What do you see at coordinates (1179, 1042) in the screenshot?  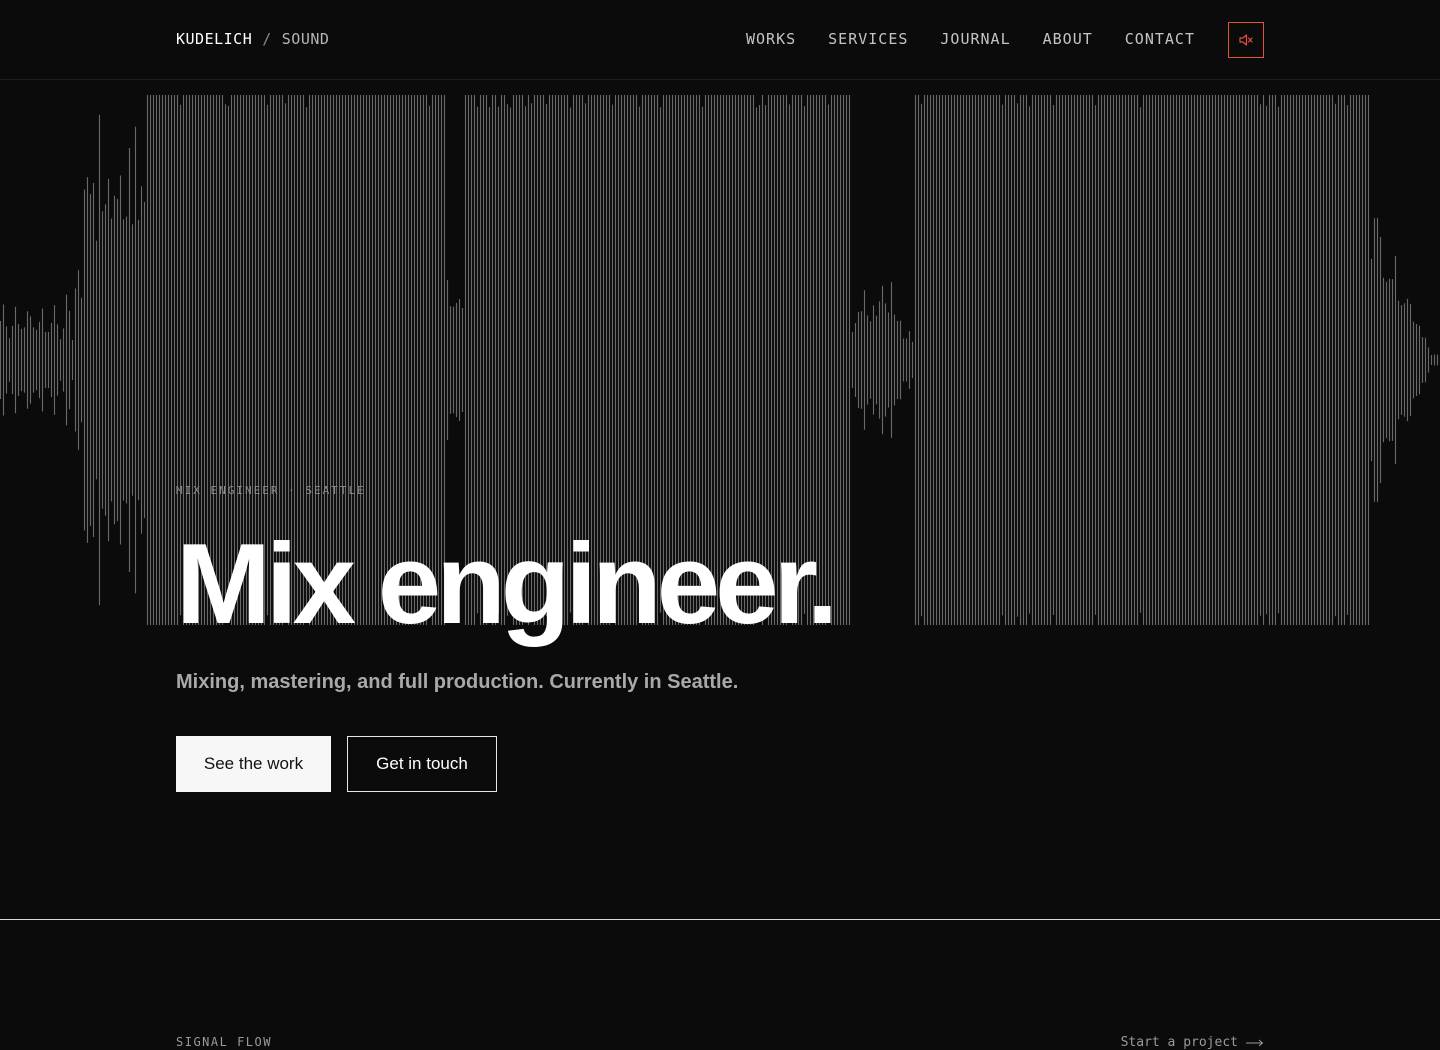 I see `start-project-label: Start a project` at bounding box center [1179, 1042].